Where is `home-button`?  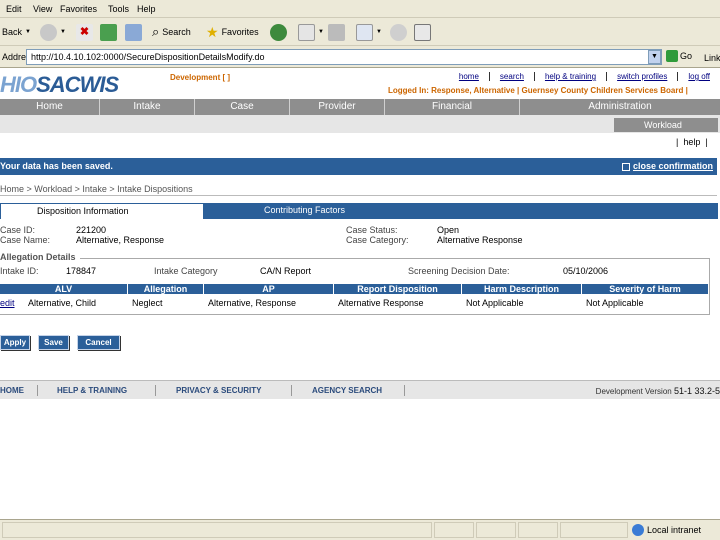
home-button is located at coordinates (133, 32).